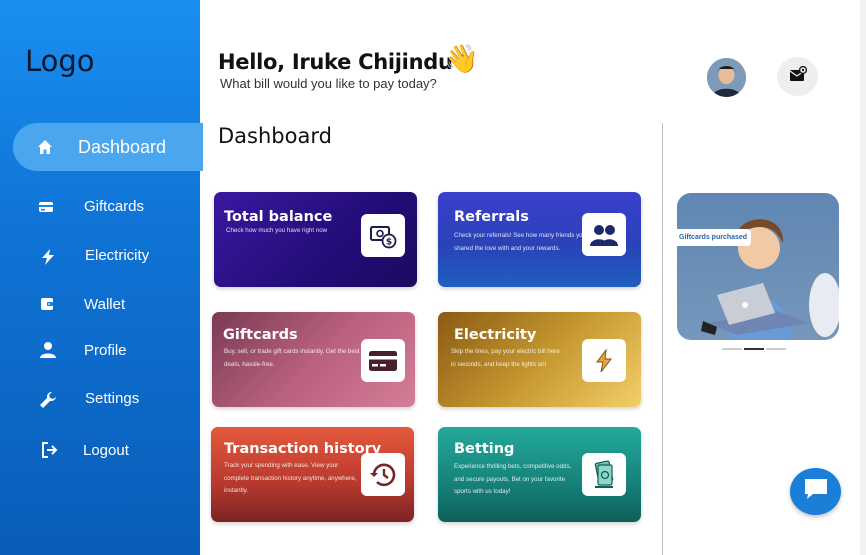 This screenshot has height=555, width=866. Describe the element at coordinates (48, 400) in the screenshot. I see `wrench-icon` at that location.